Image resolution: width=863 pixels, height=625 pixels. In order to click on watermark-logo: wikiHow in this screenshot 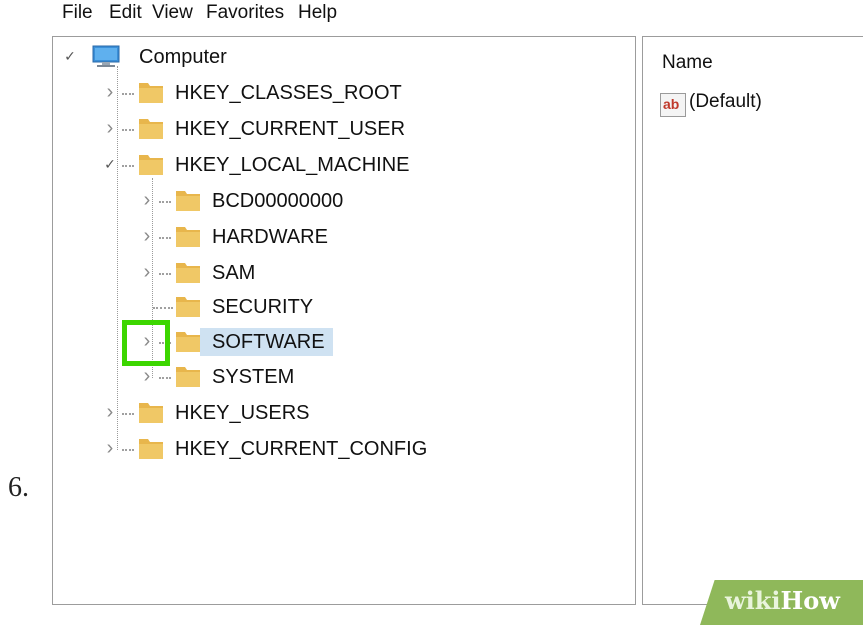, I will do `click(782, 600)`.